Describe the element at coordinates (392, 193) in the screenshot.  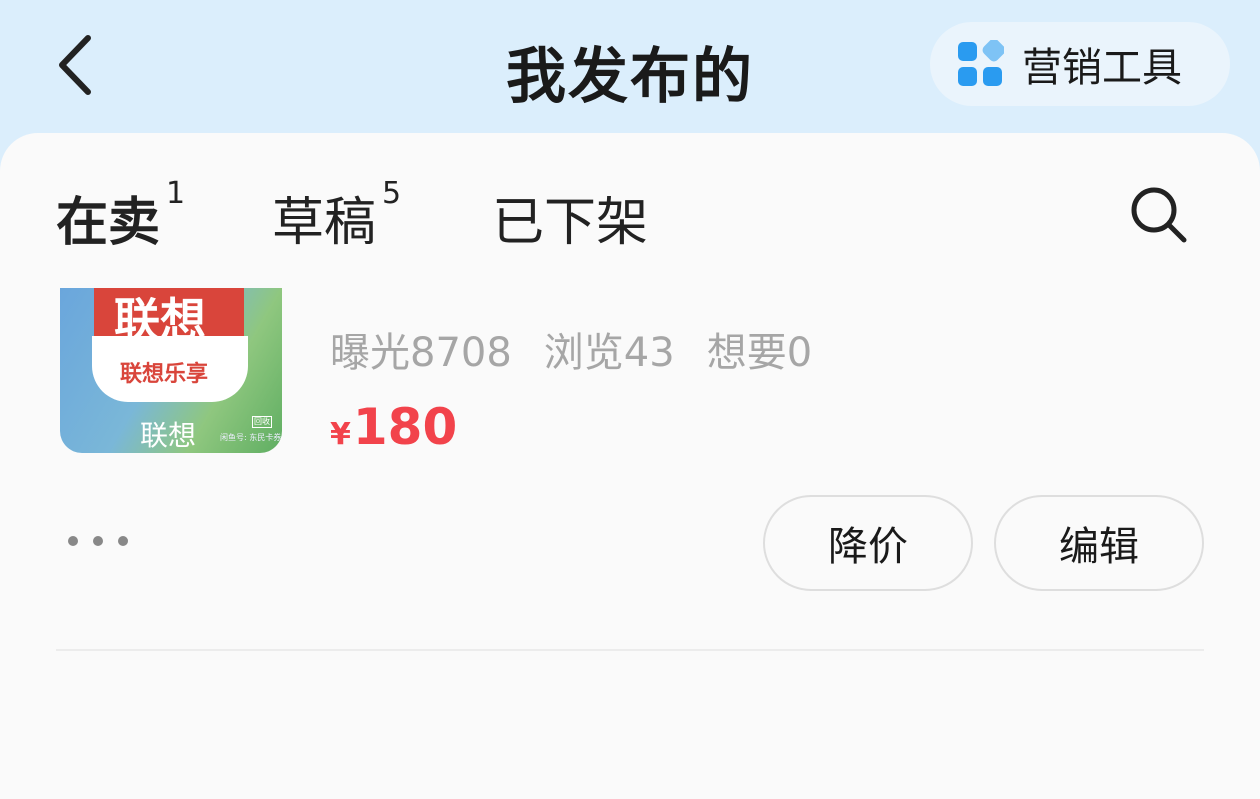
I see `tab-drafts-count: 5` at that location.